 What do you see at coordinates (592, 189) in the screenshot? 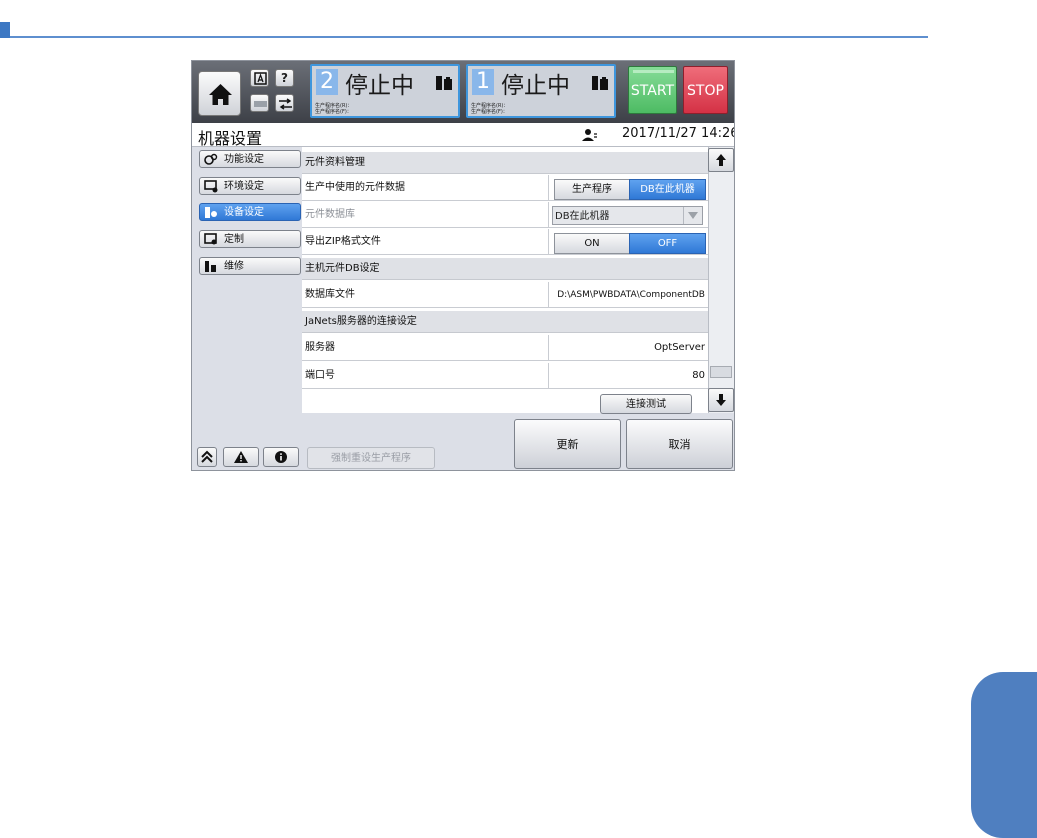
I see `option-production-program: 生产程序` at bounding box center [592, 189].